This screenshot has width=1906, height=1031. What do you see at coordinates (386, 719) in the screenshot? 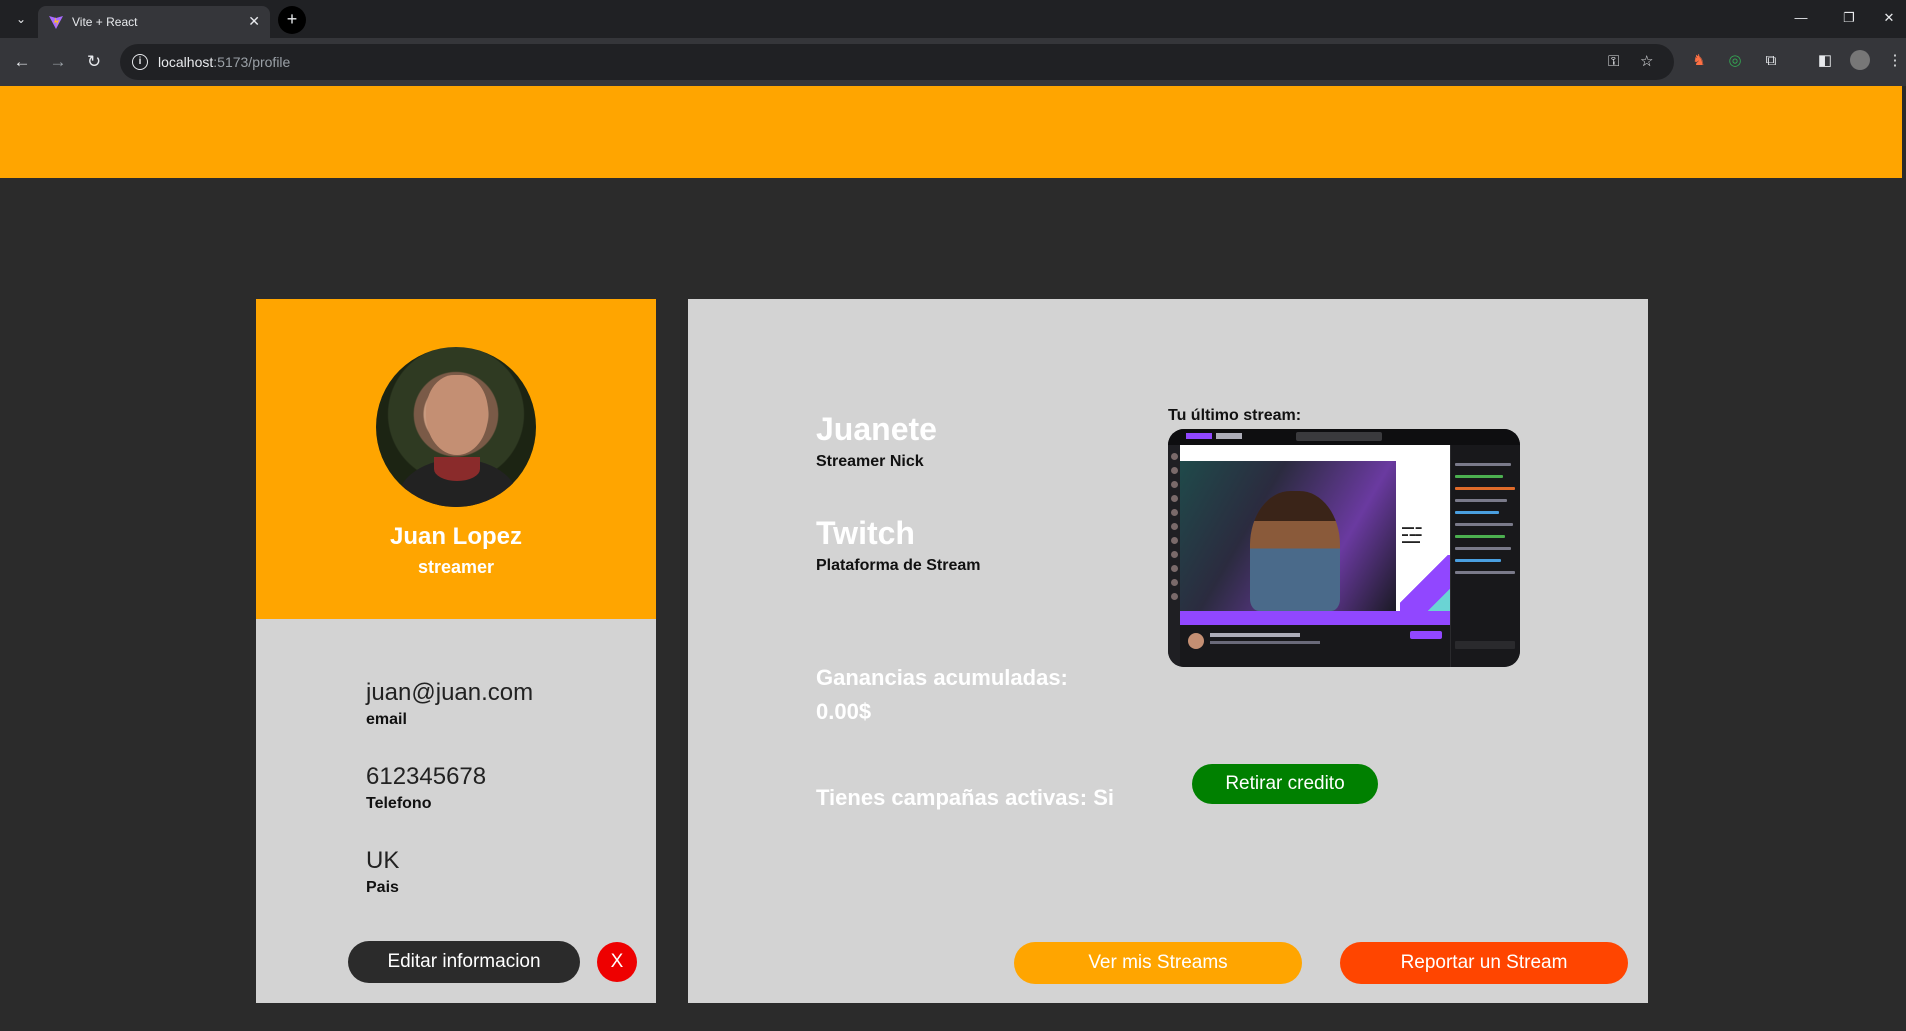
I see `email-label: email` at bounding box center [386, 719].